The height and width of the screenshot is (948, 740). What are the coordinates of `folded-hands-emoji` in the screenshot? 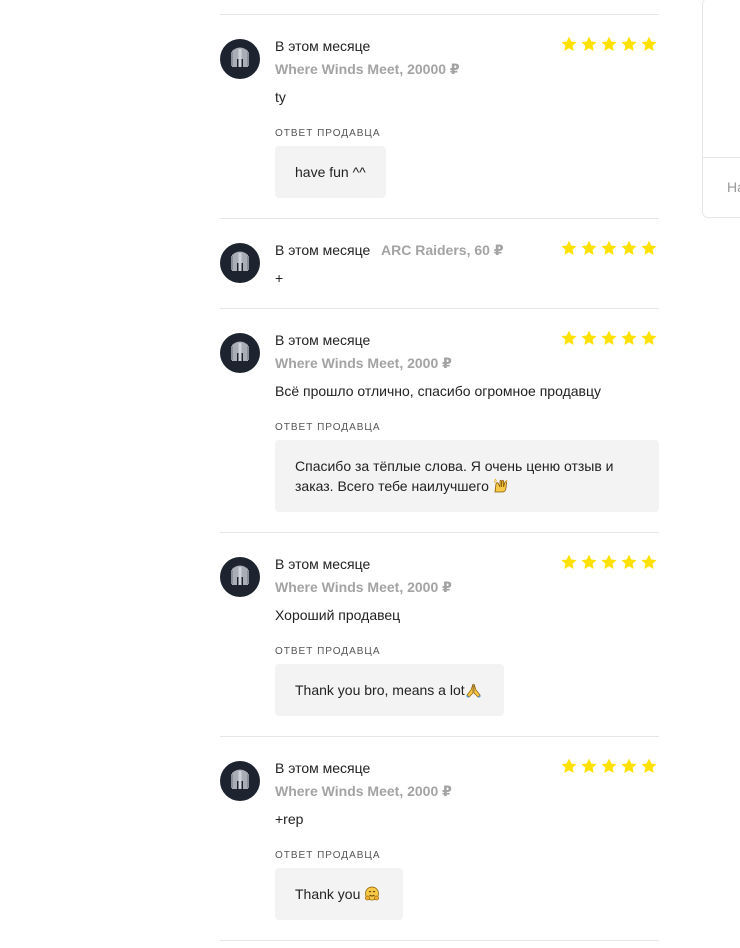 It's located at (473, 690).